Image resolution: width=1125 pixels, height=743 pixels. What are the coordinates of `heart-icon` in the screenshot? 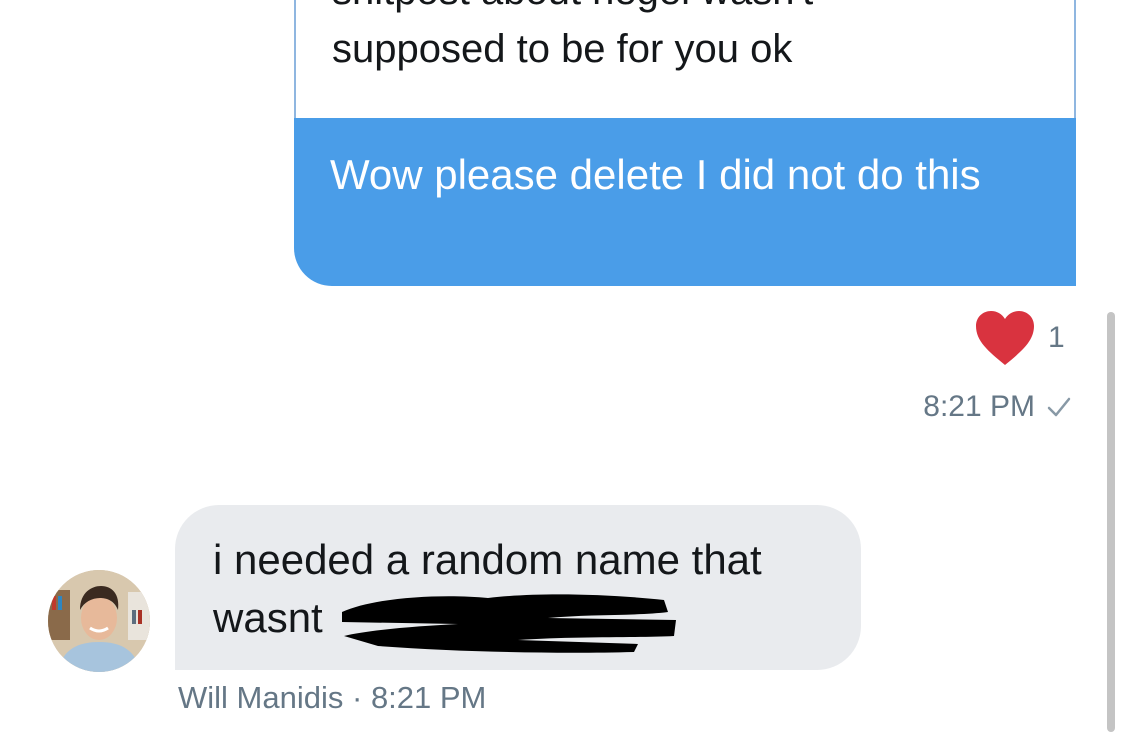 It's located at (1005, 338).